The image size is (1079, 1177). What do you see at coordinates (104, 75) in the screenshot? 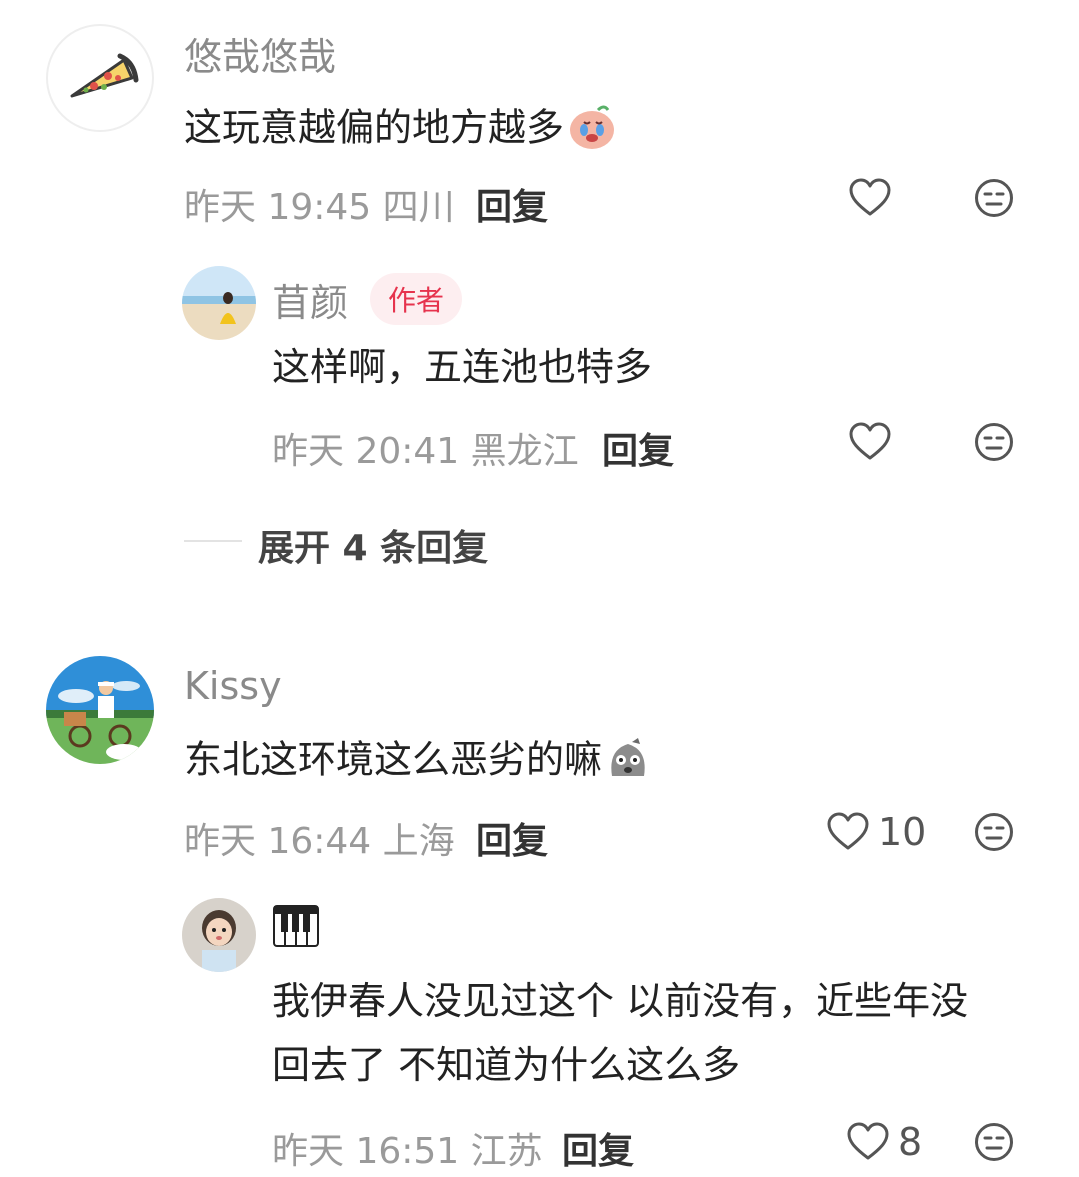
I see `pizza-icon` at bounding box center [104, 75].